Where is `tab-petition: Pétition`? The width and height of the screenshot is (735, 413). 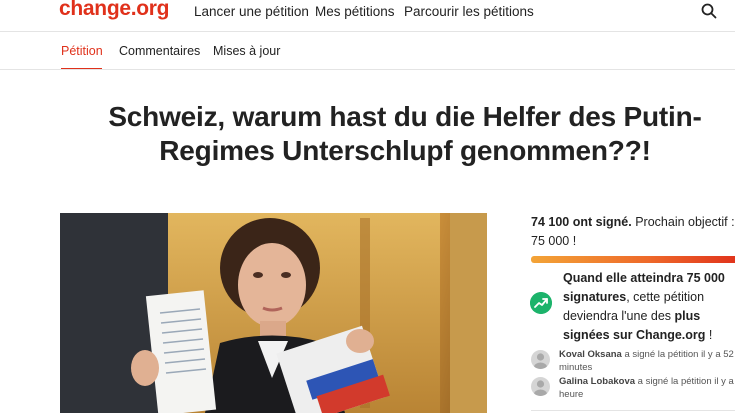
tab-petition: Pétition is located at coordinates (82, 51).